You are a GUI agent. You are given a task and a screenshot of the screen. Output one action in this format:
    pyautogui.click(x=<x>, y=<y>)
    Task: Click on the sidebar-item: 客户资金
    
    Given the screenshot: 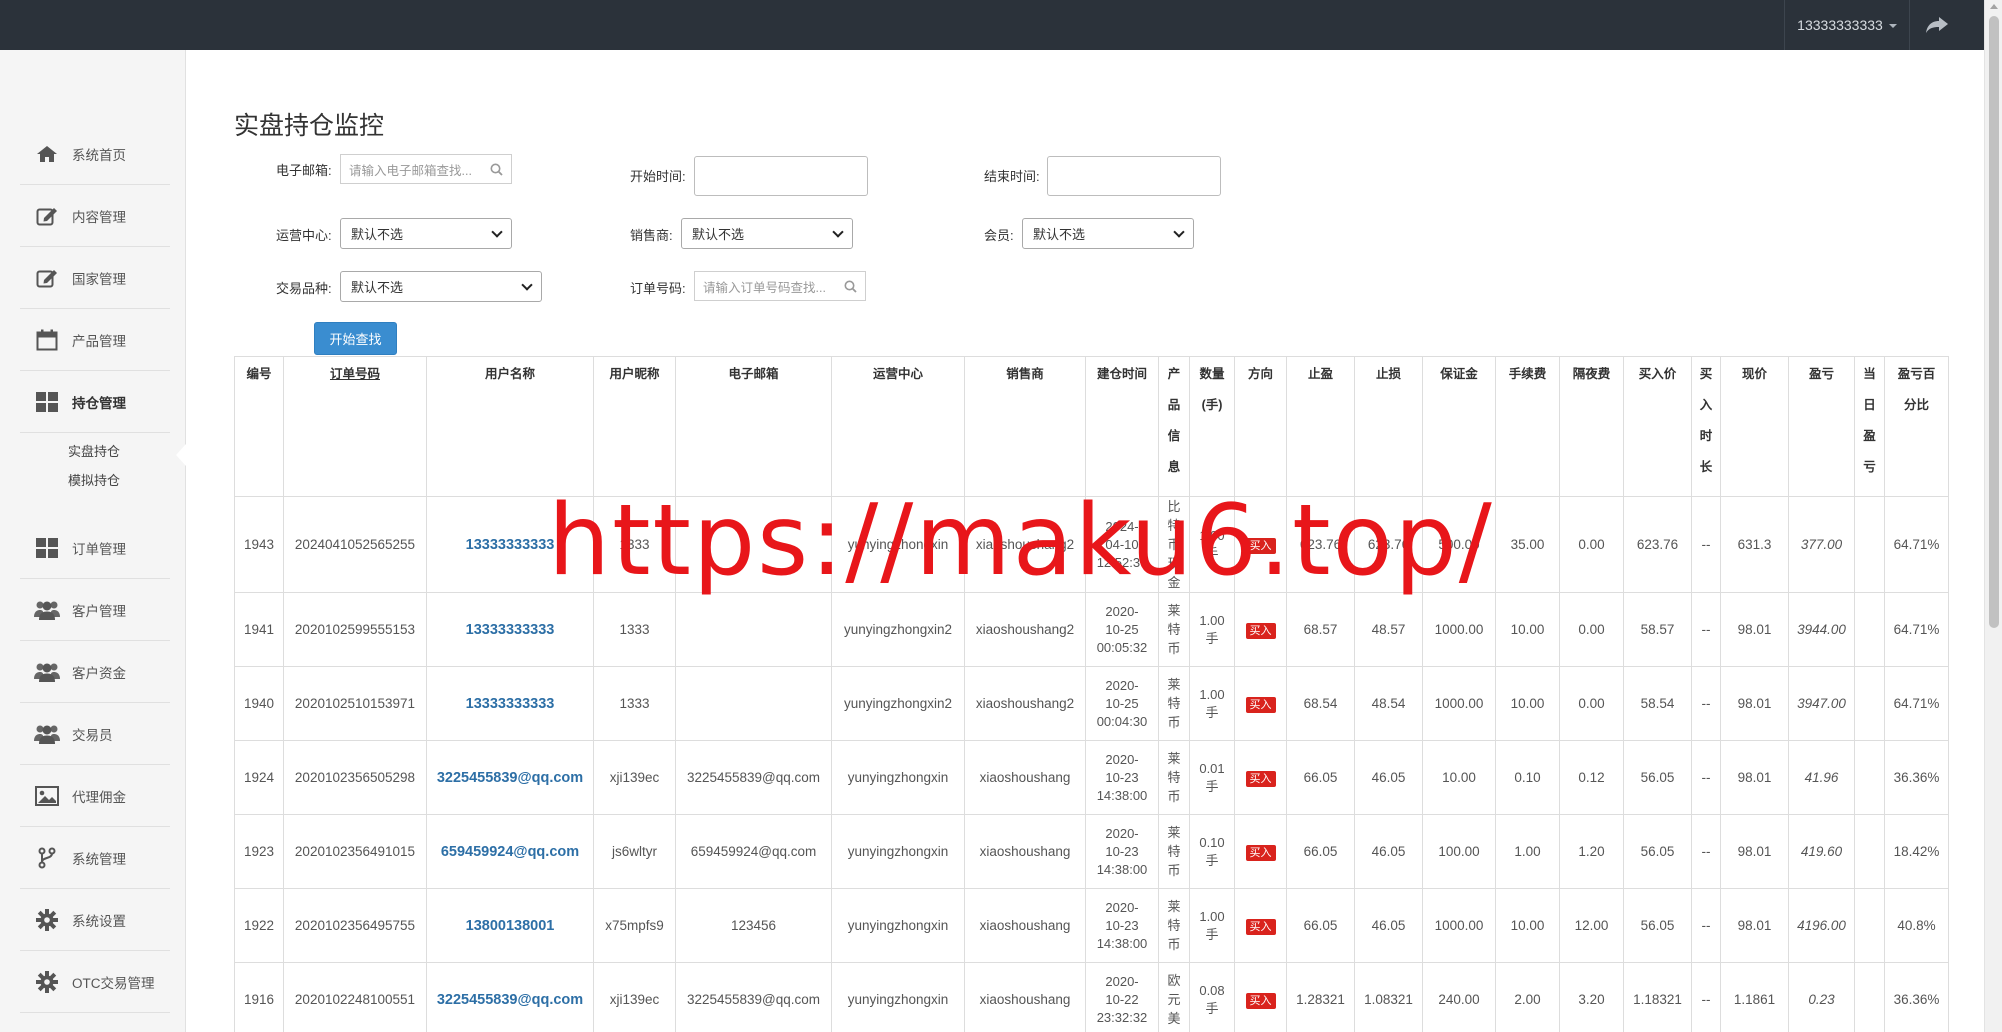 What is the action you would take?
    pyautogui.click(x=95, y=672)
    